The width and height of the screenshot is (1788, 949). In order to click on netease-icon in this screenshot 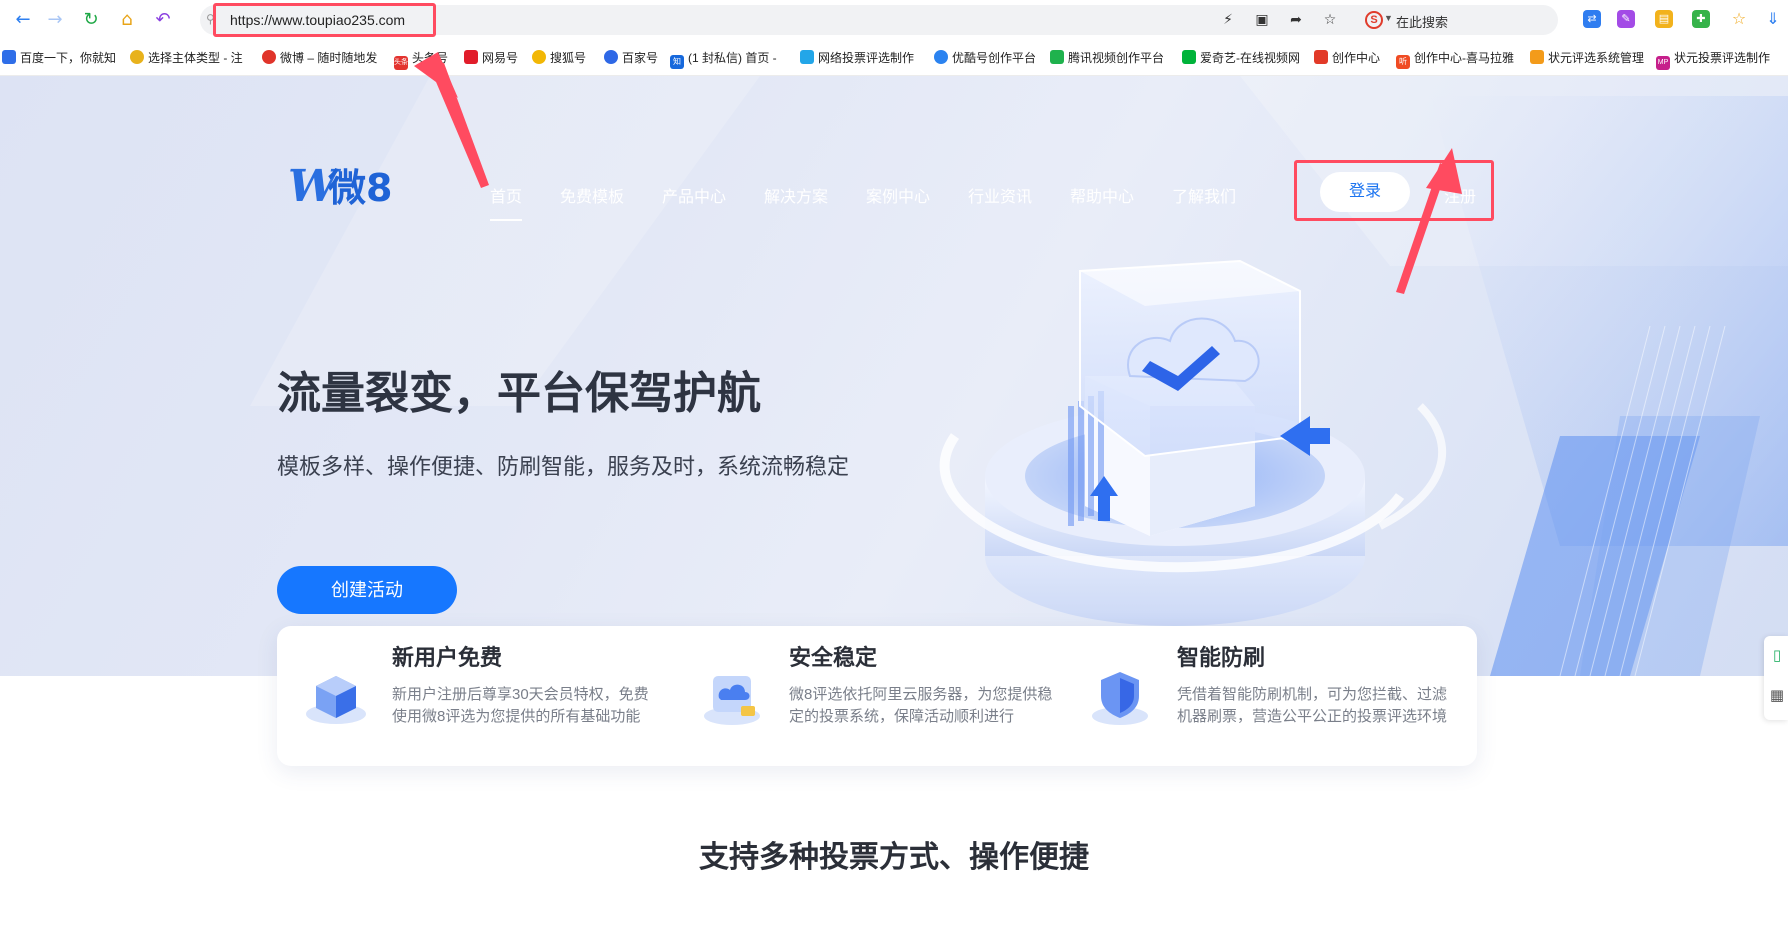, I will do `click(471, 57)`.